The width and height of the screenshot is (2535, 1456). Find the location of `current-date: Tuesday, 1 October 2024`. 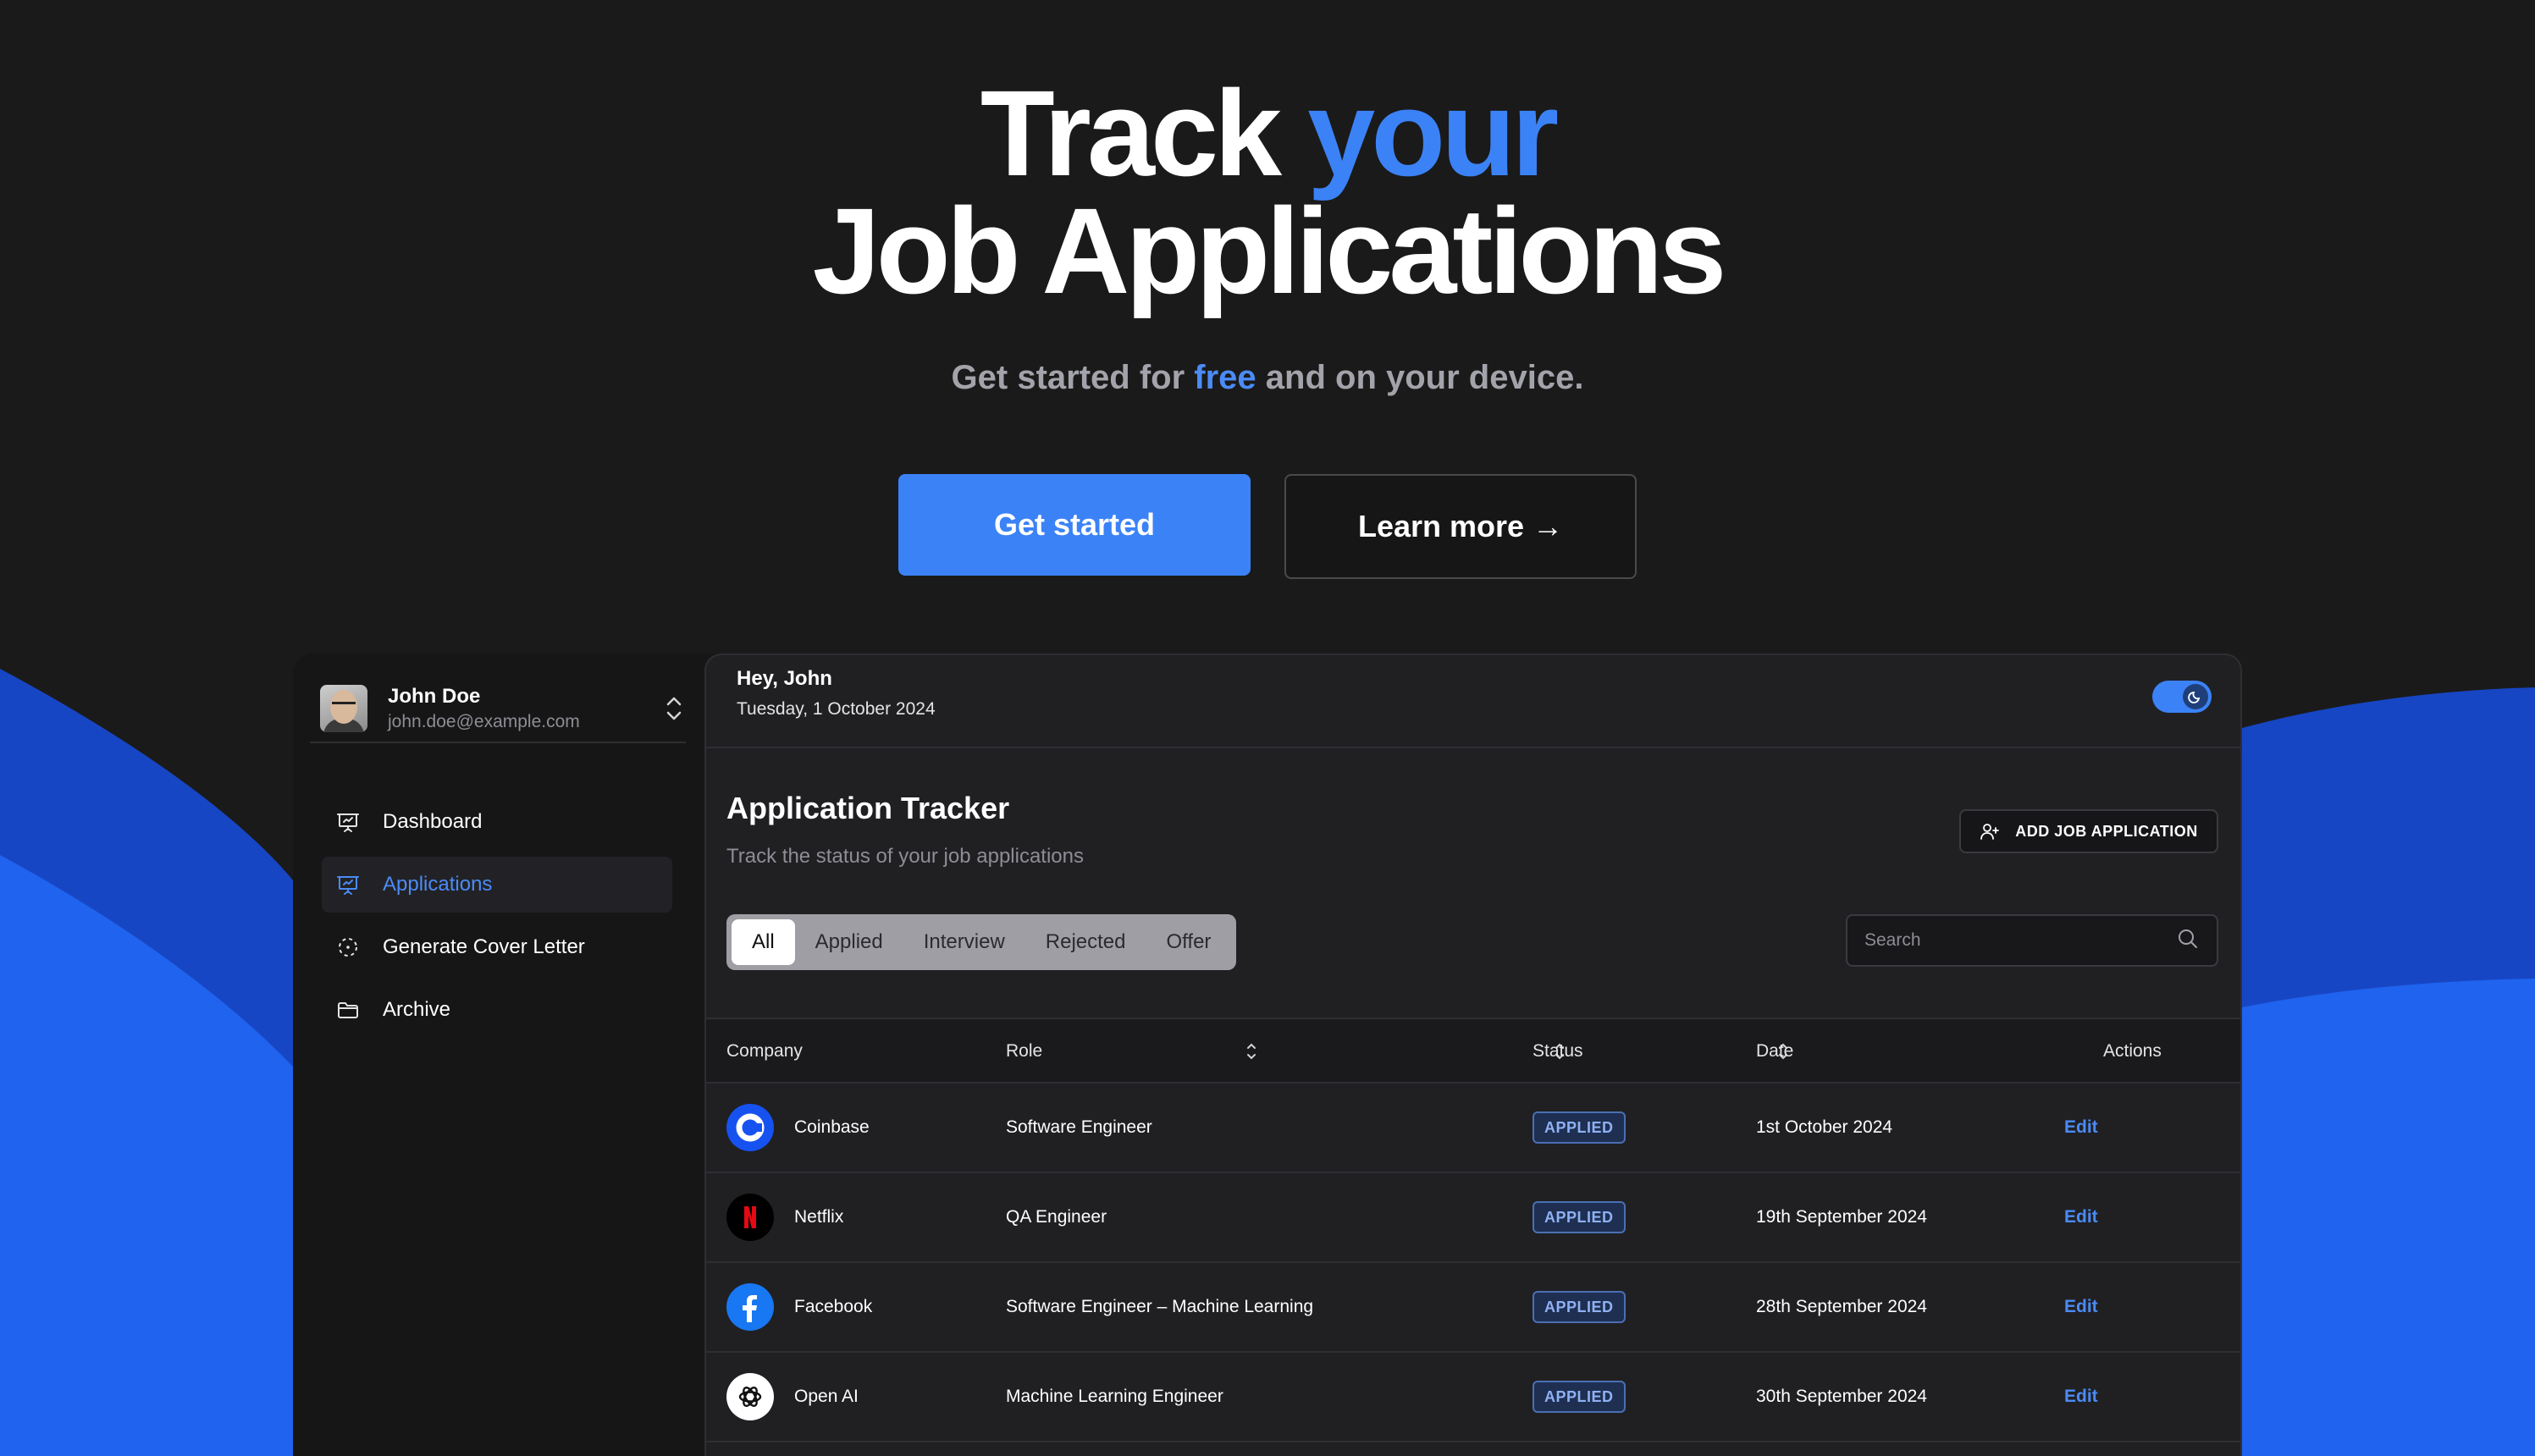

current-date: Tuesday, 1 October 2024 is located at coordinates (836, 709).